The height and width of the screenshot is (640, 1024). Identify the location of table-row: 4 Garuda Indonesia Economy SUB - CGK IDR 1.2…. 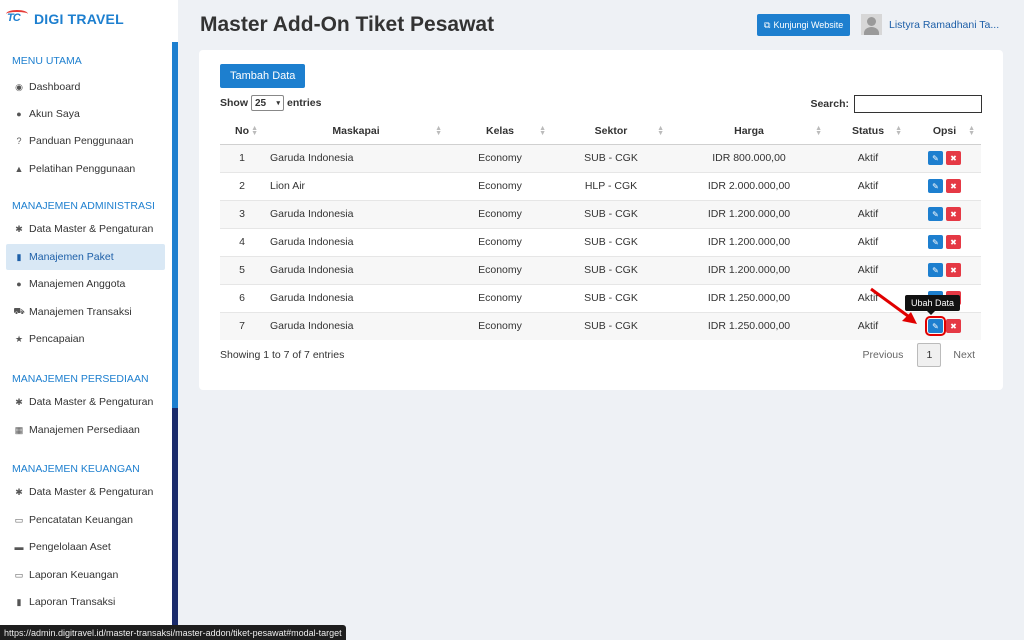
(600, 241).